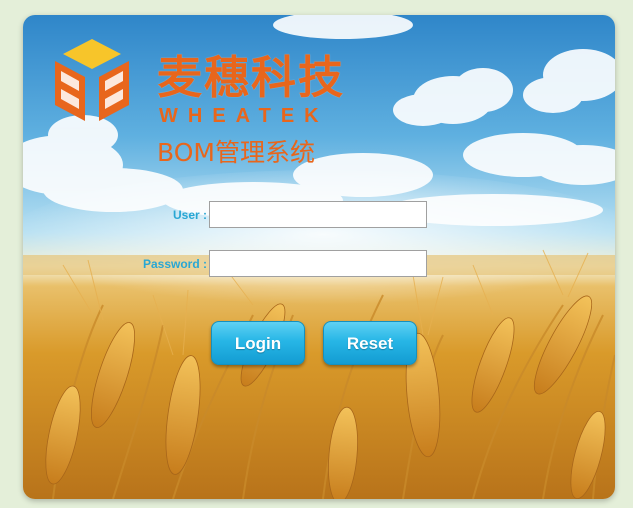 The height and width of the screenshot is (508, 633). I want to click on password-label: Password :, so click(174, 264).